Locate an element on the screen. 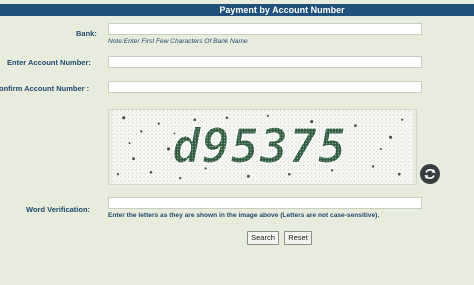 The image size is (474, 285). captcha-text: d95375 is located at coordinates (259, 148).